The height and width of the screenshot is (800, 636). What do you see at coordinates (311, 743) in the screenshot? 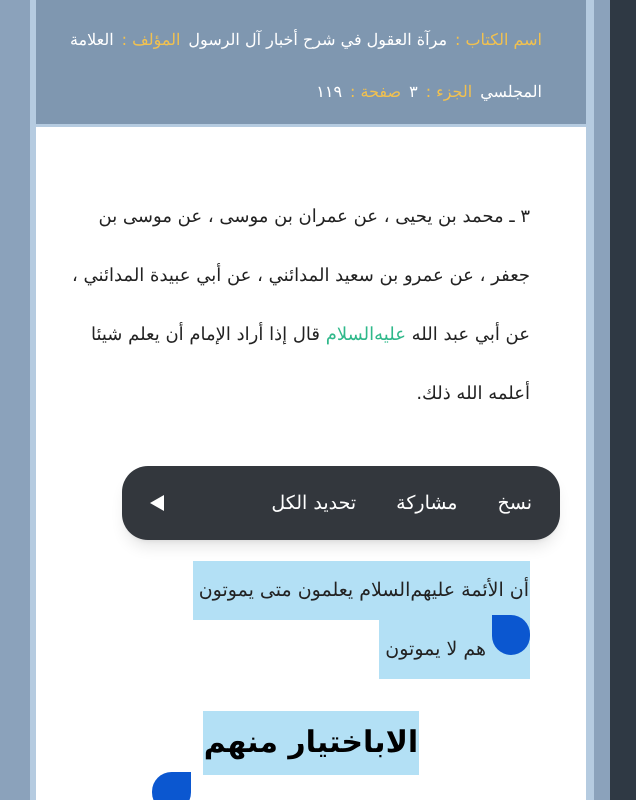
I see `section-heading: الاباختيار منهم` at bounding box center [311, 743].